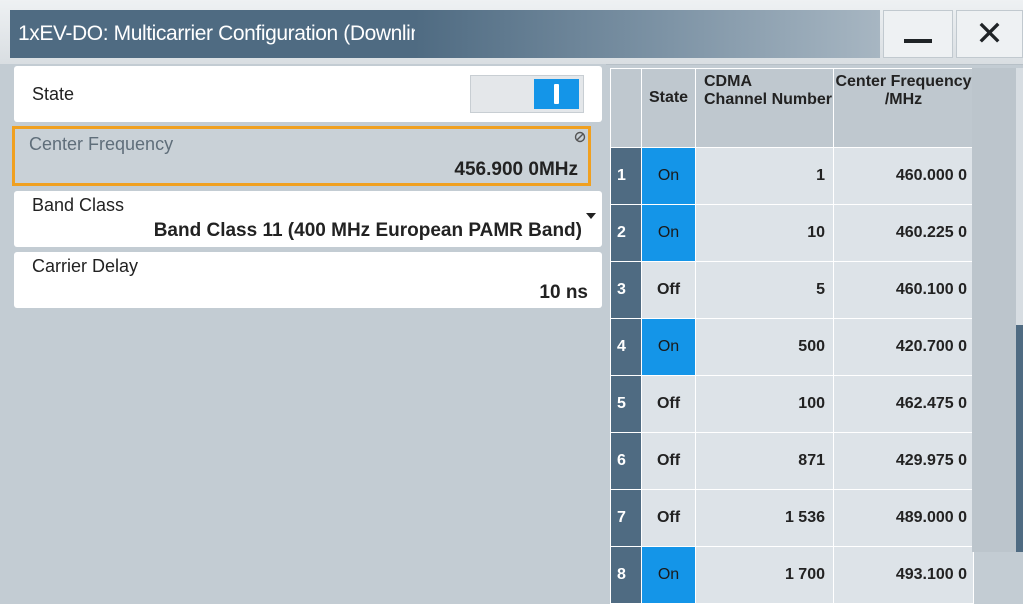 The width and height of the screenshot is (1023, 604). What do you see at coordinates (668, 108) in the screenshot?
I see `state-header: State` at bounding box center [668, 108].